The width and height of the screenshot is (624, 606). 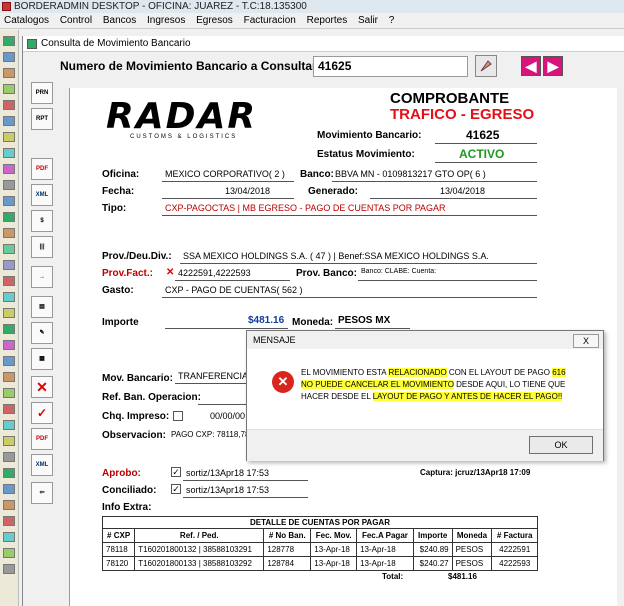 What do you see at coordinates (482, 154) in the screenshot?
I see `estatus-value: ACTIVO` at bounding box center [482, 154].